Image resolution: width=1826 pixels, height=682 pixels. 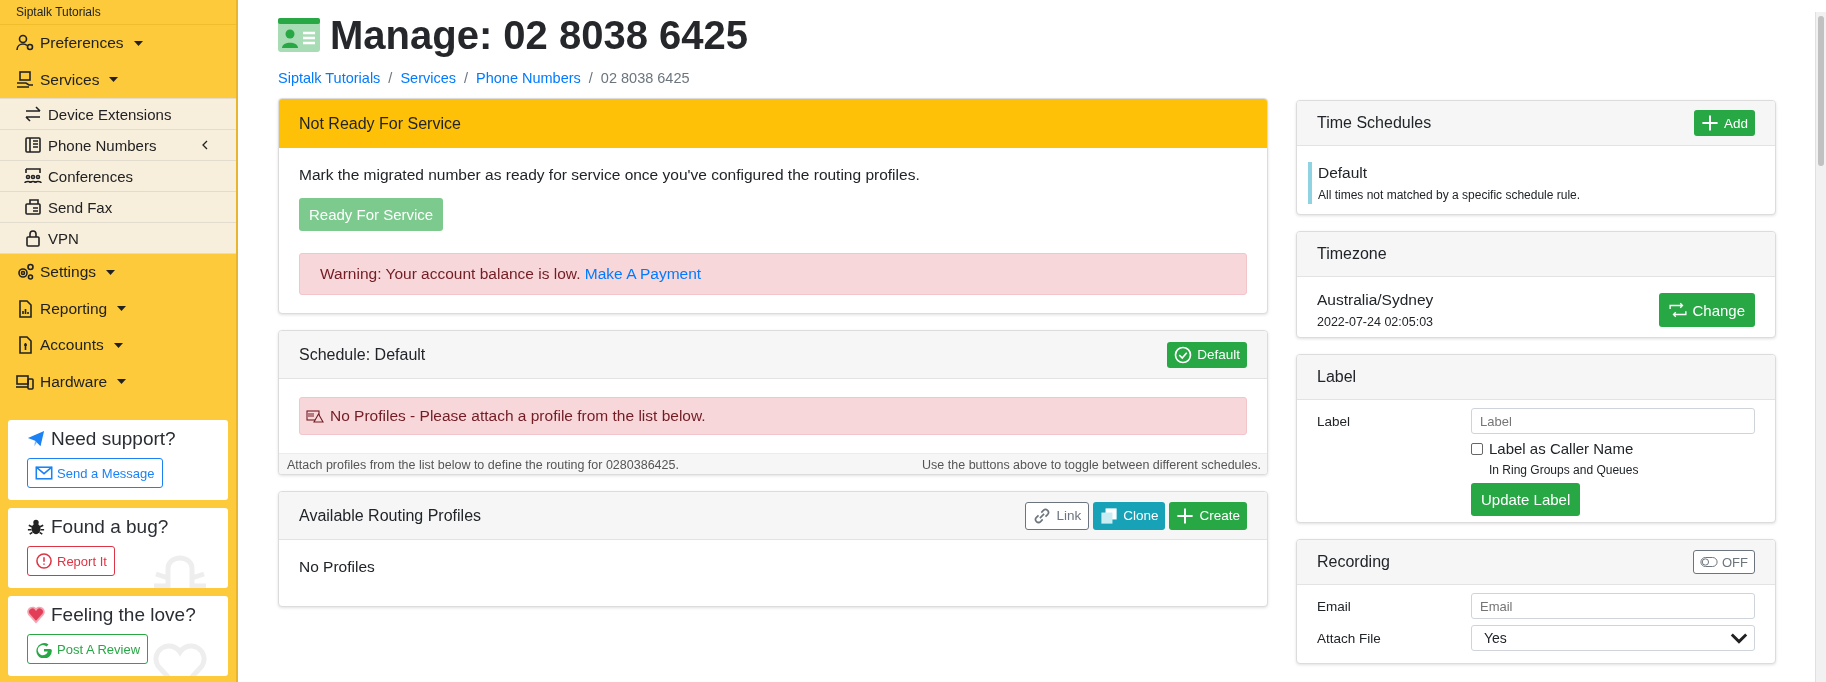 What do you see at coordinates (539, 35) in the screenshot?
I see `page-title: Manage: 02 8038 6425` at bounding box center [539, 35].